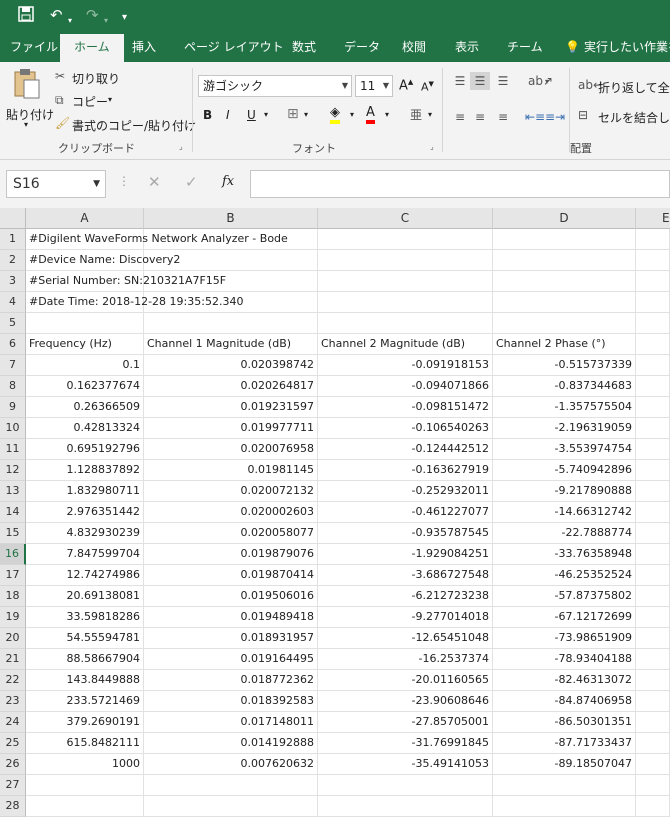 This screenshot has width=670, height=817. What do you see at coordinates (564, 386) in the screenshot?
I see `table-cell: -0.837344683` at bounding box center [564, 386].